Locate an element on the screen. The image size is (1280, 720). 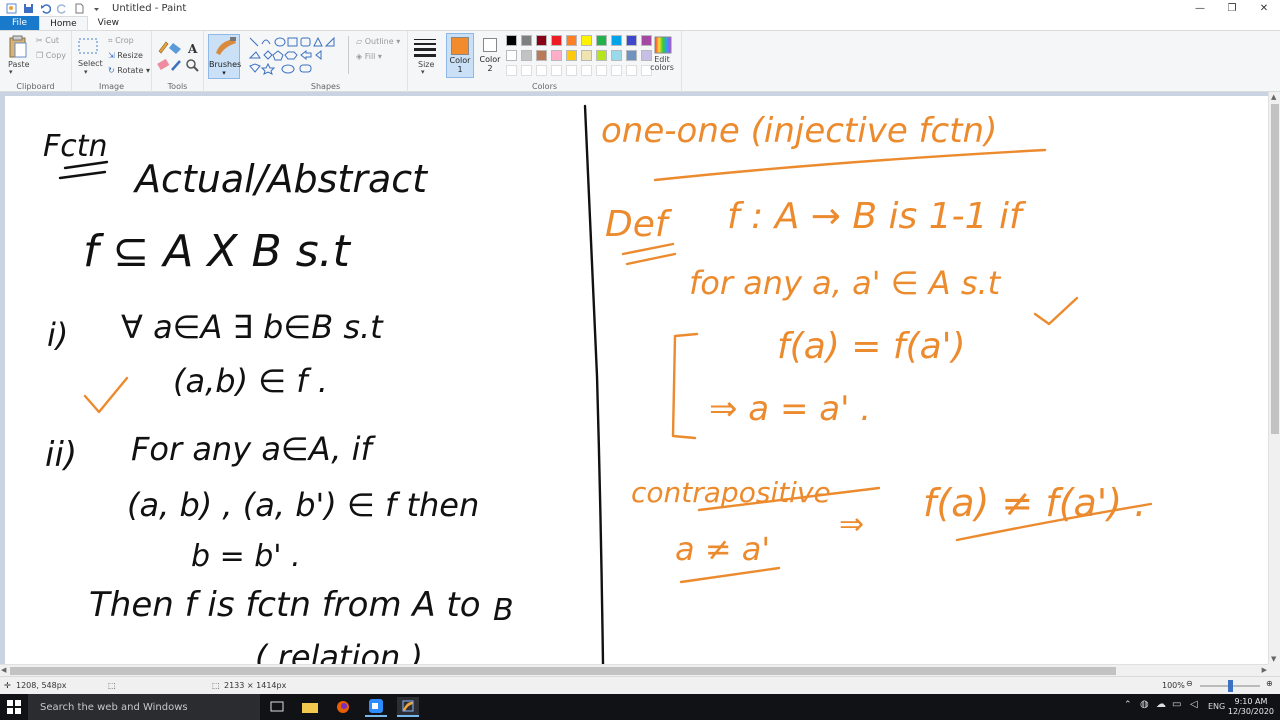
paste-dropdown-icon: ▾ is located at coordinates (11, 72).